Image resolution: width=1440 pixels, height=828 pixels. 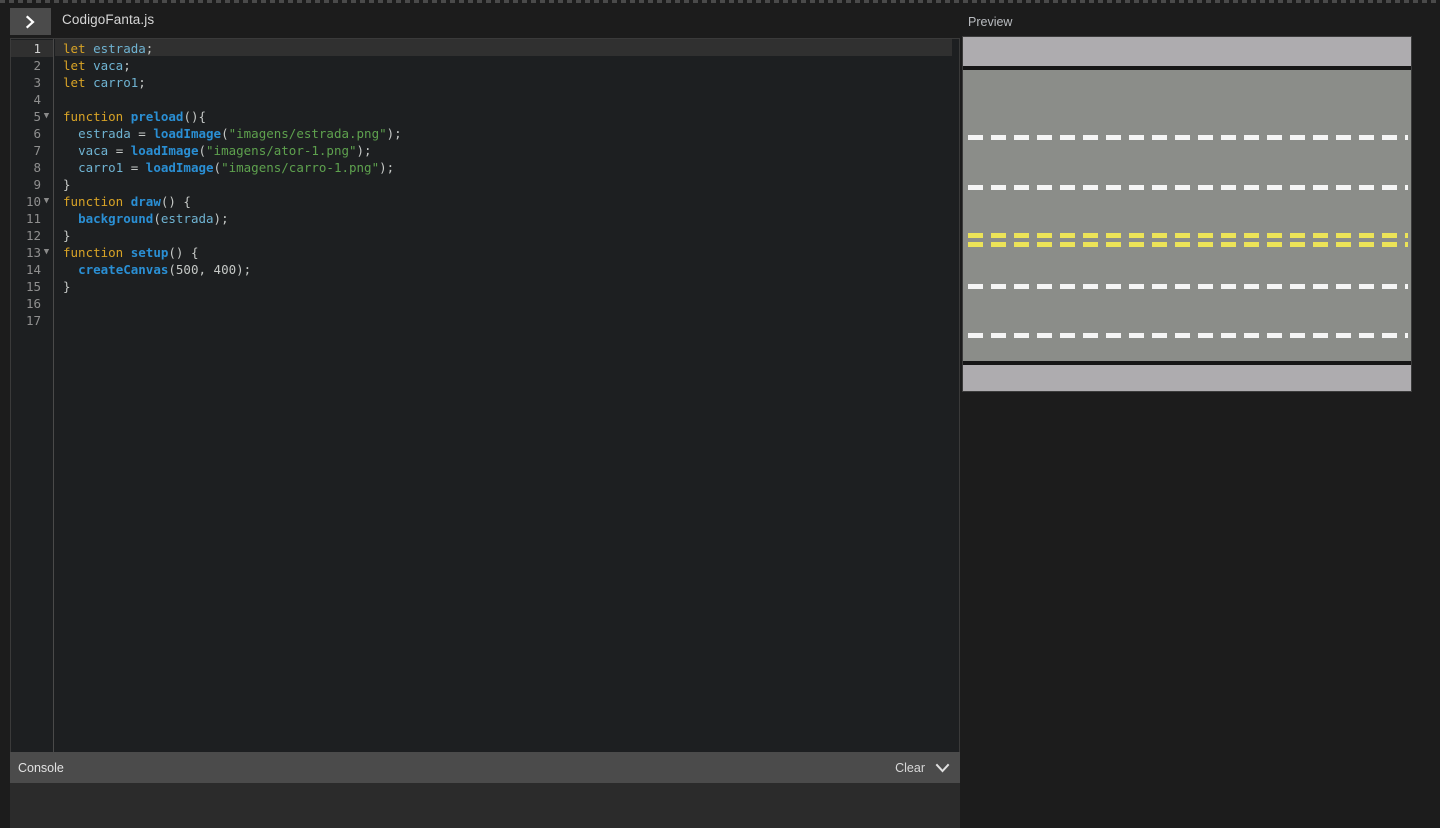 I want to click on console-clear-button: Clear, so click(x=910, y=768).